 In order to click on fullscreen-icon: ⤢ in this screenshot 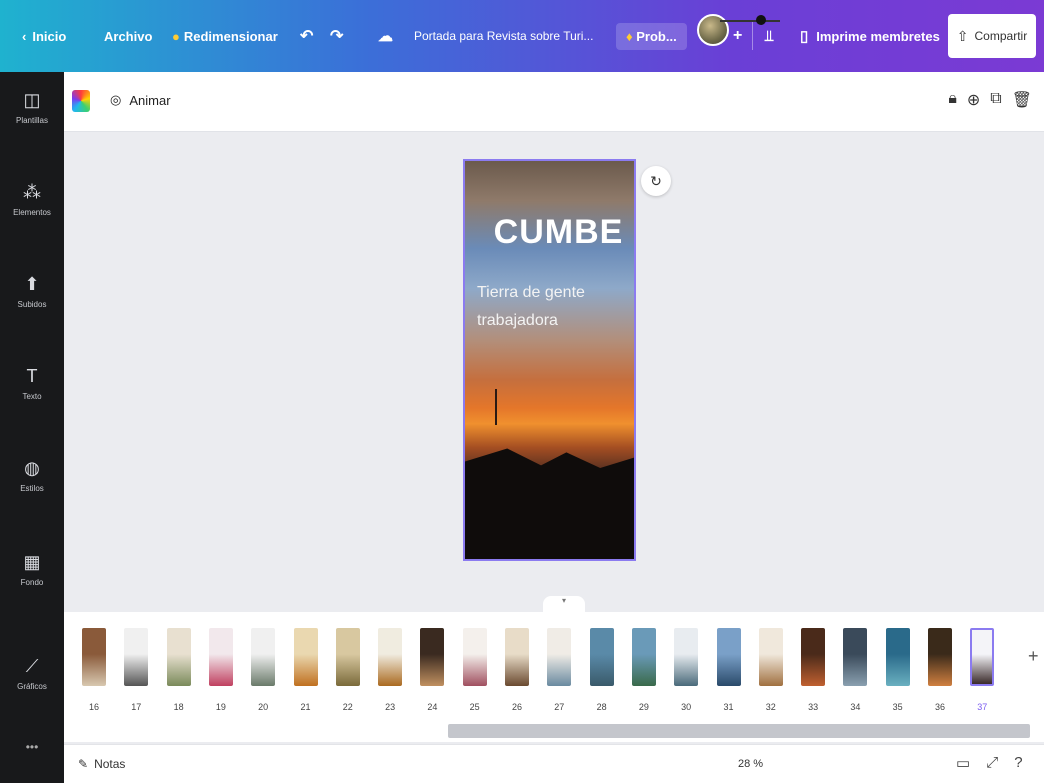, I will do `click(992, 763)`.